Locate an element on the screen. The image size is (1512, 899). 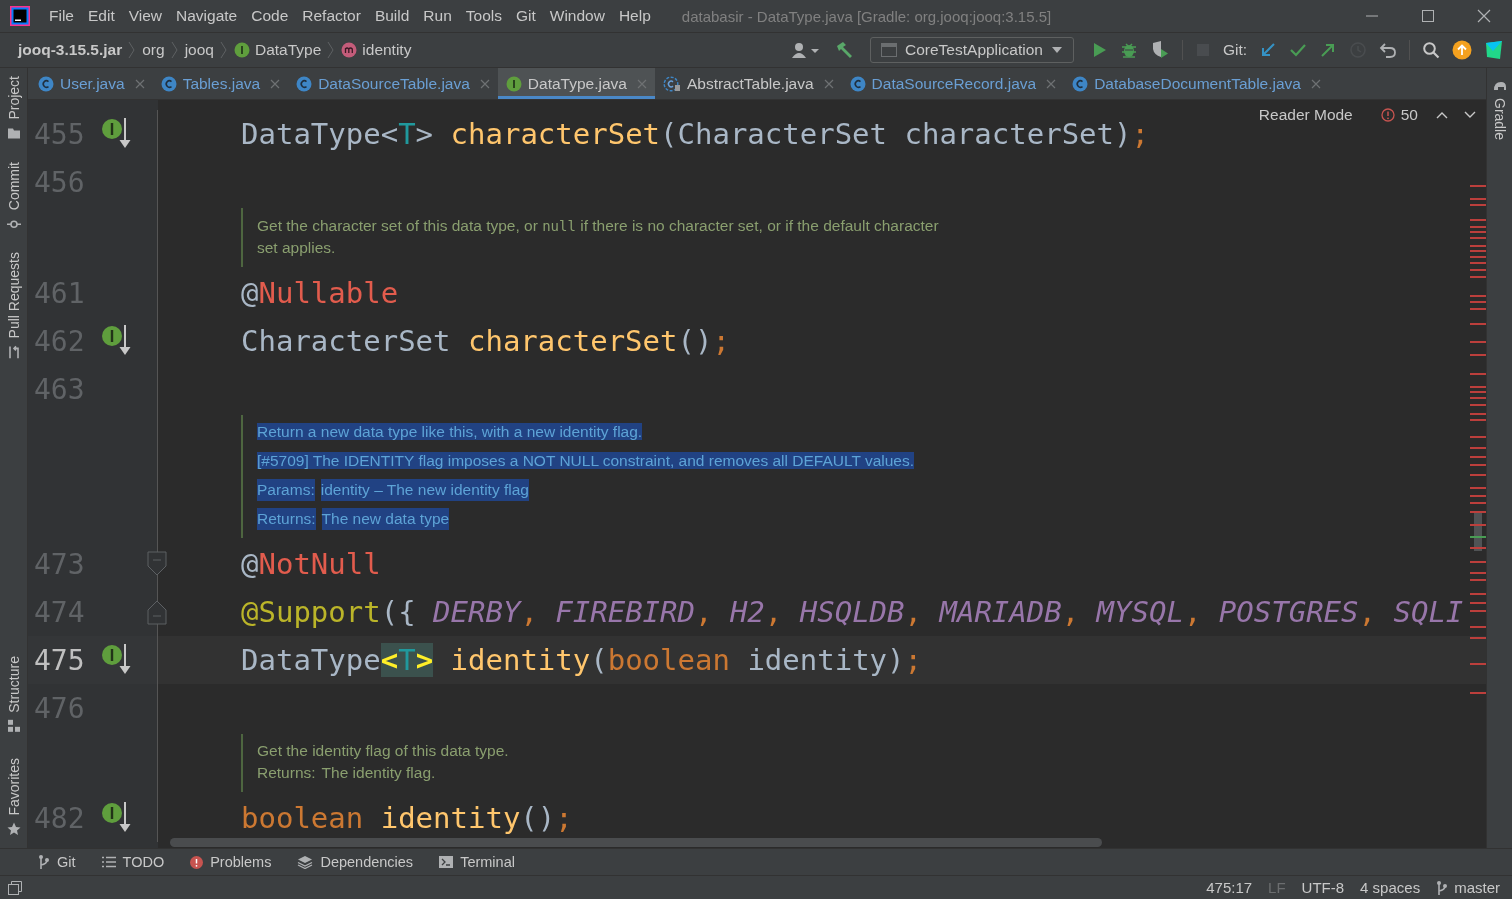
breadcrumb: org is located at coordinates (153, 50).